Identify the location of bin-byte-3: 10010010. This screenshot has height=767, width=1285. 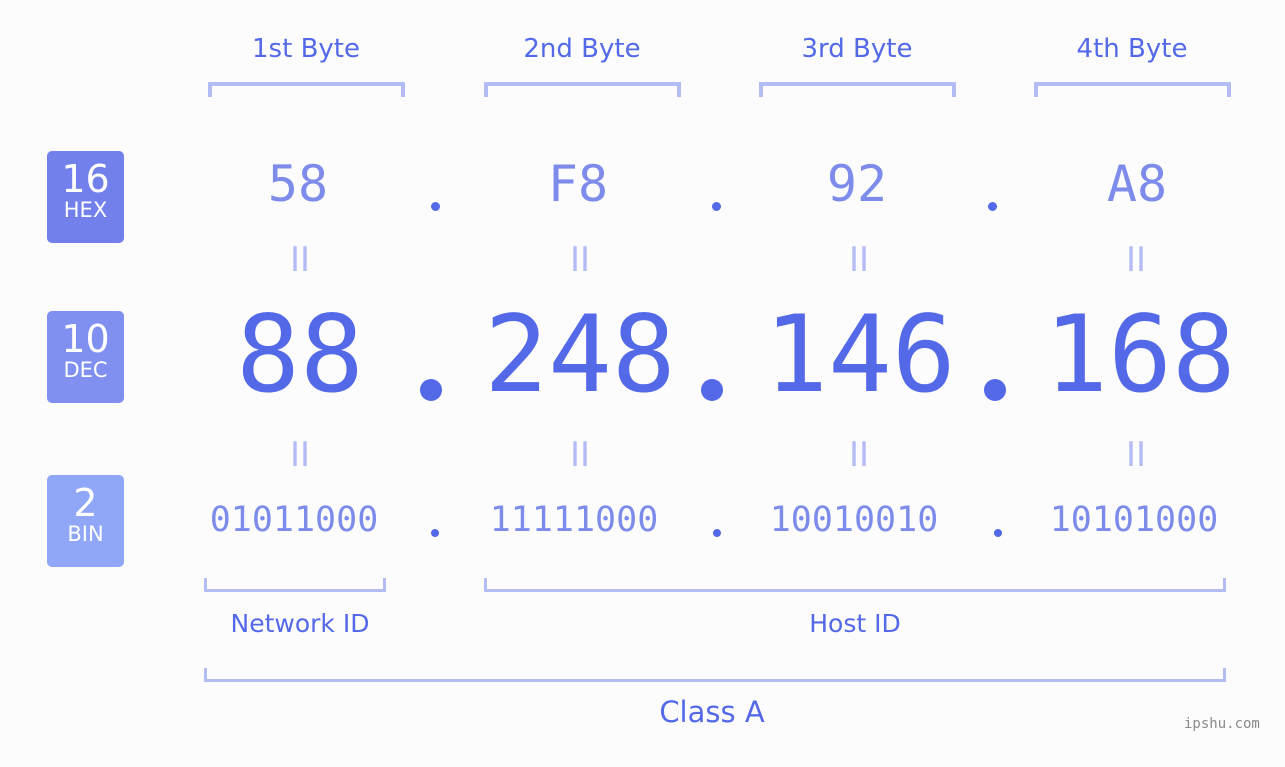
(854, 520).